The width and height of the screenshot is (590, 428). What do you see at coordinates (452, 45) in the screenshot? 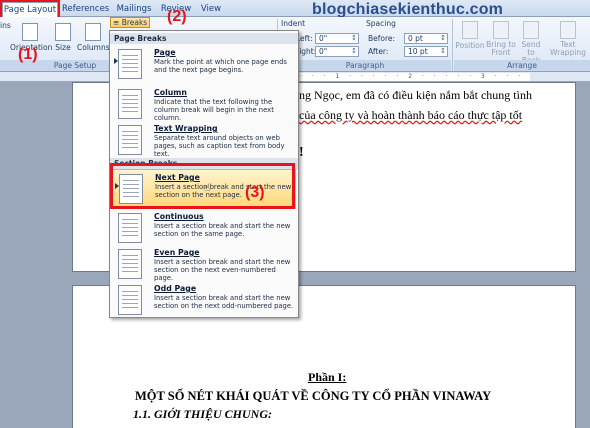
I see `ribbon-separator` at bounding box center [452, 45].